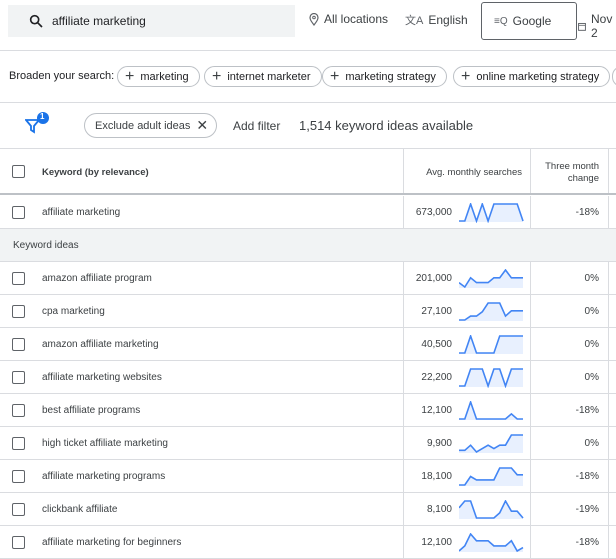 This screenshot has width=616, height=559. Describe the element at coordinates (202, 125) in the screenshot. I see `close-icon: ✕` at that location.